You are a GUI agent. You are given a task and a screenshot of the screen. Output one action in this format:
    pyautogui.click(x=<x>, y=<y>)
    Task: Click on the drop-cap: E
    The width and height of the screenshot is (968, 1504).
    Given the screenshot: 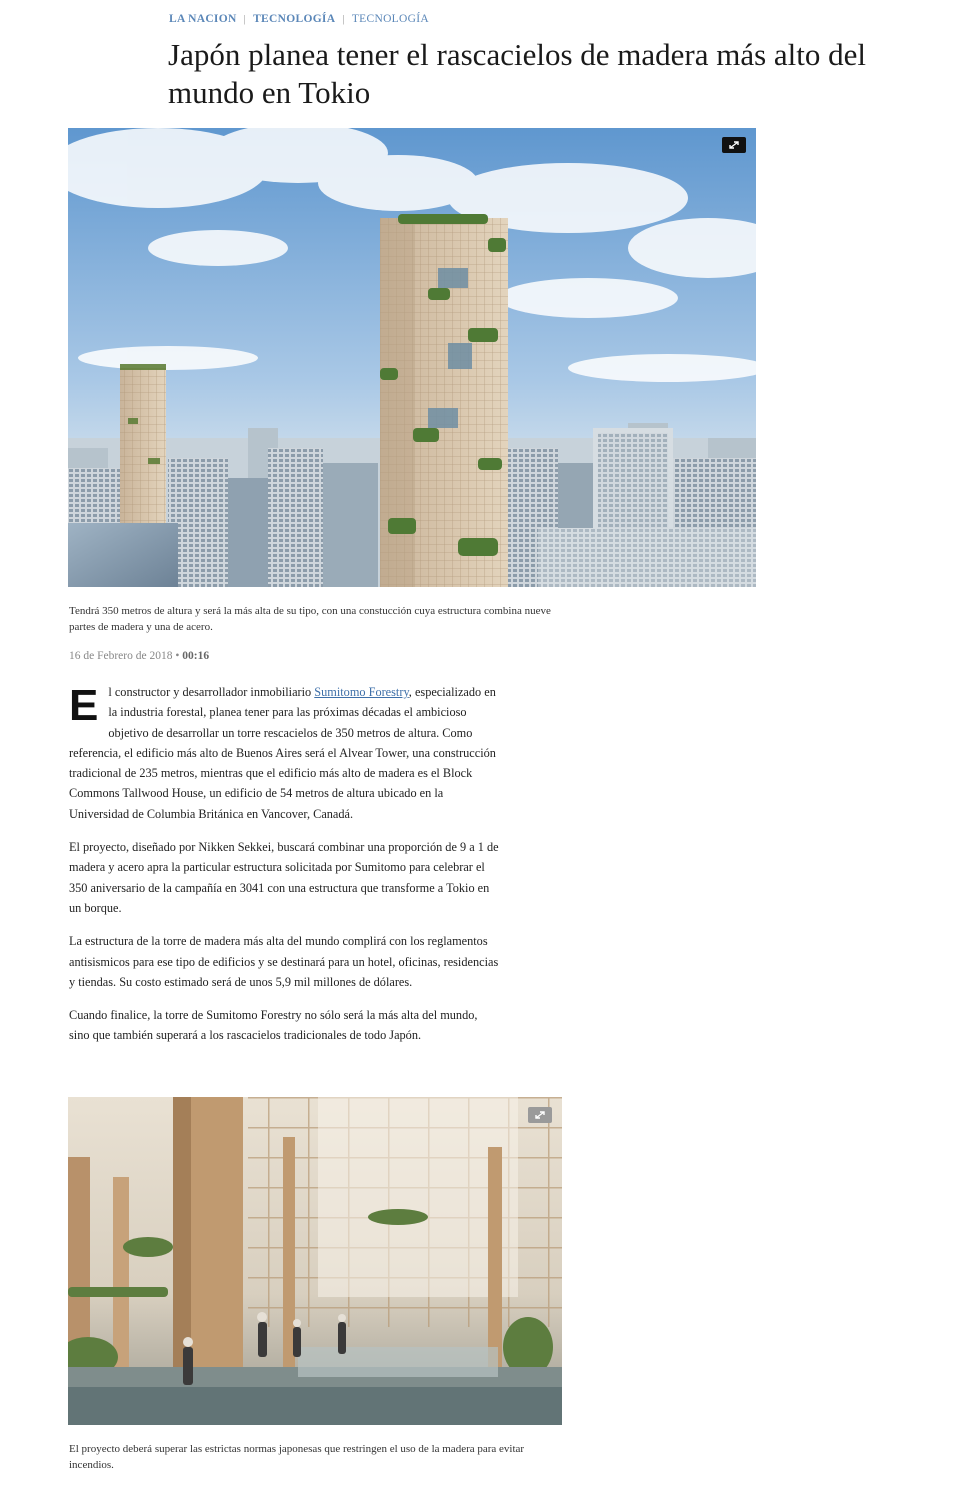 What is the action you would take?
    pyautogui.click(x=84, y=705)
    